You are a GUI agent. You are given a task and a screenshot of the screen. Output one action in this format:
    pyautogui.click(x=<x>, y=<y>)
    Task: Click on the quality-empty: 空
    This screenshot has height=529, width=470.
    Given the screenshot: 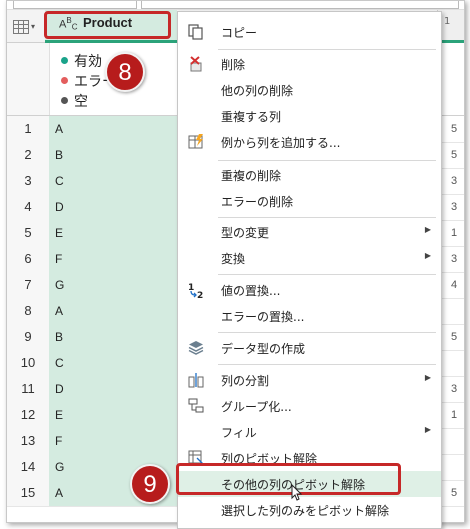 What is the action you would take?
    pyautogui.click(x=74, y=101)
    